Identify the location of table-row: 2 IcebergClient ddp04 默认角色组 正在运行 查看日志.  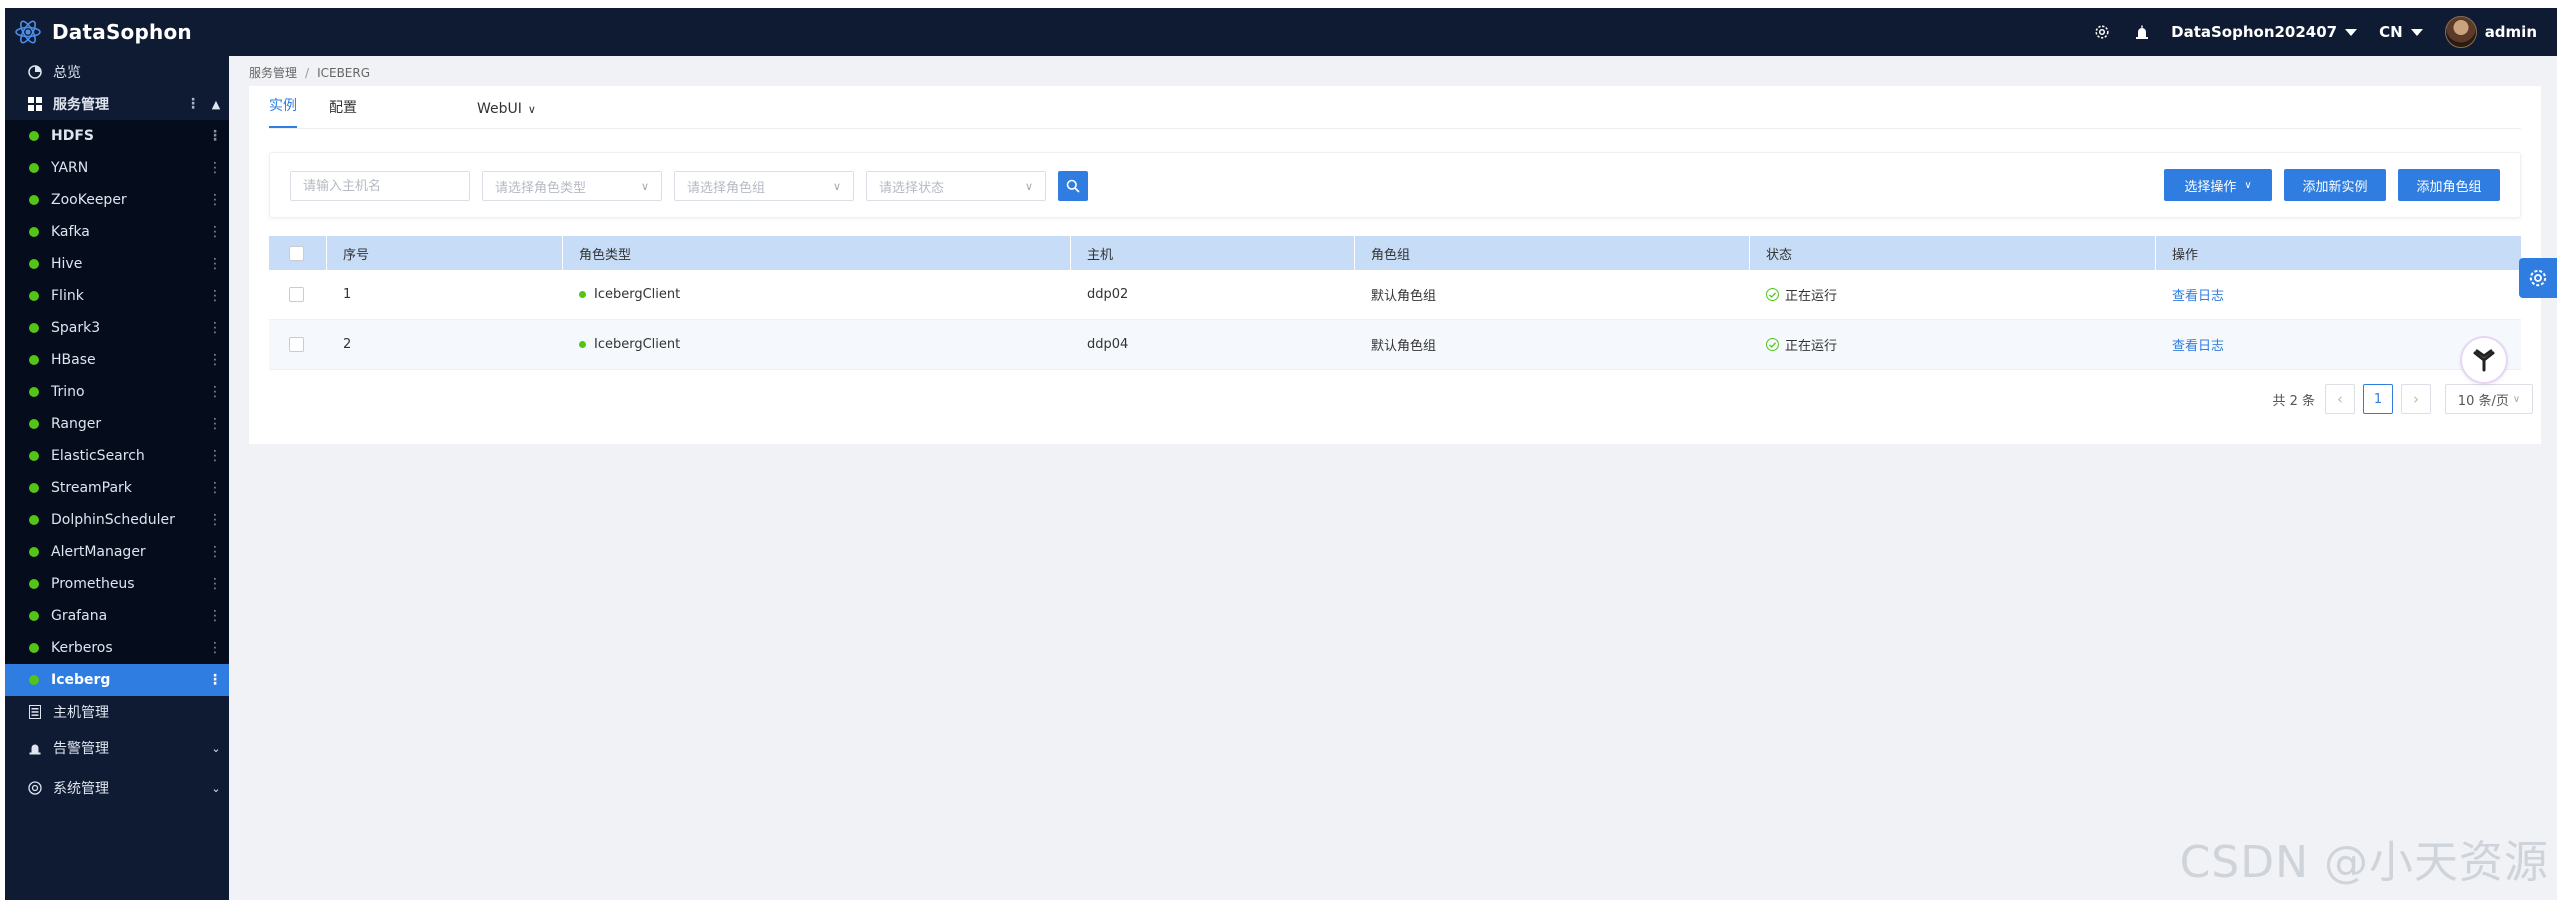
(1395, 345).